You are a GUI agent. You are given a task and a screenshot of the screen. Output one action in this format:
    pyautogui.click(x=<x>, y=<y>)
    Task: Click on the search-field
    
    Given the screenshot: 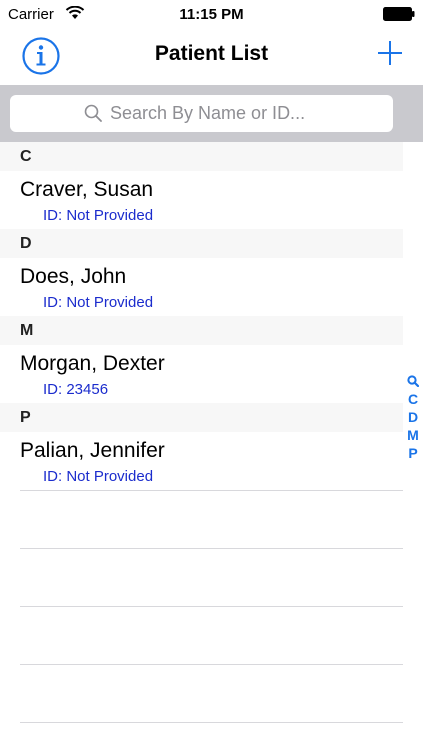 What is the action you would take?
    pyautogui.click(x=201, y=113)
    